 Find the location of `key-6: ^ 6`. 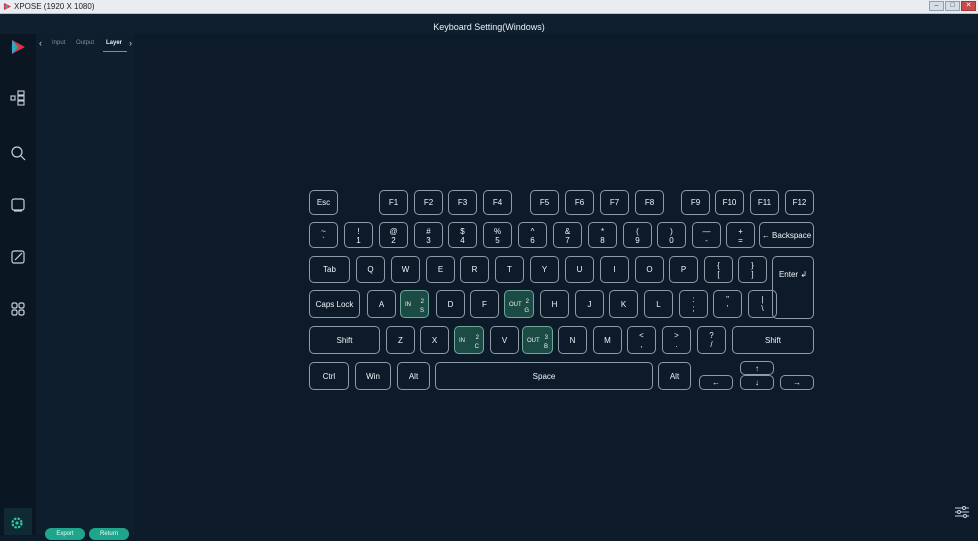

key-6: ^ 6 is located at coordinates (532, 235).